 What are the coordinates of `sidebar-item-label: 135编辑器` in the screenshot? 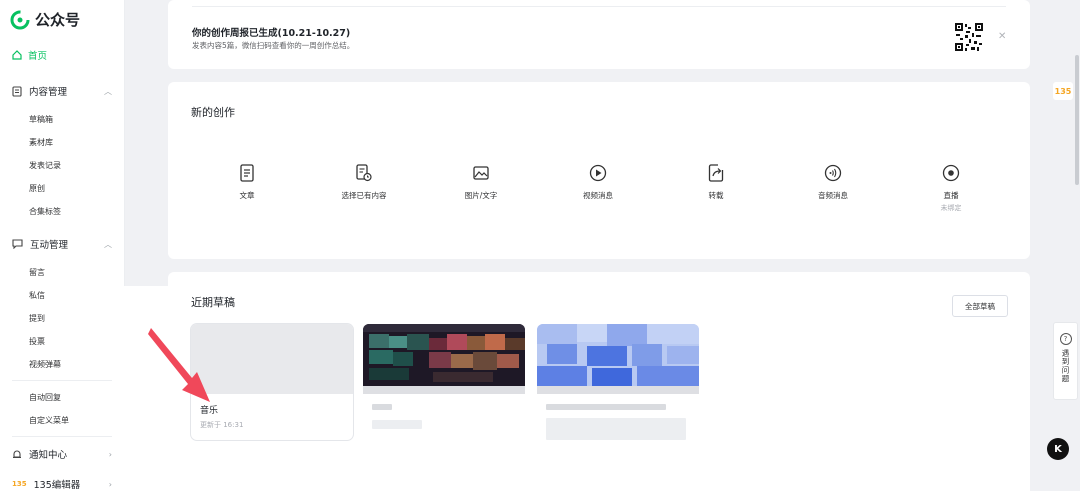 It's located at (57, 485).